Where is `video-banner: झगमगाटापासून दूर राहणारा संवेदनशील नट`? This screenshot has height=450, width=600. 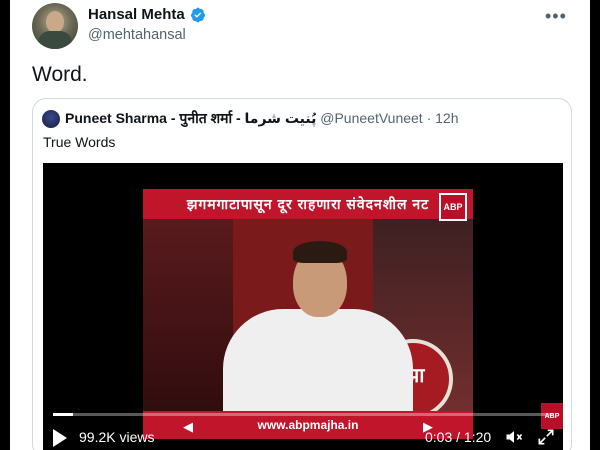
video-banner: झगमगाटापासून दूर राहणारा संवेदनशील नट is located at coordinates (308, 204).